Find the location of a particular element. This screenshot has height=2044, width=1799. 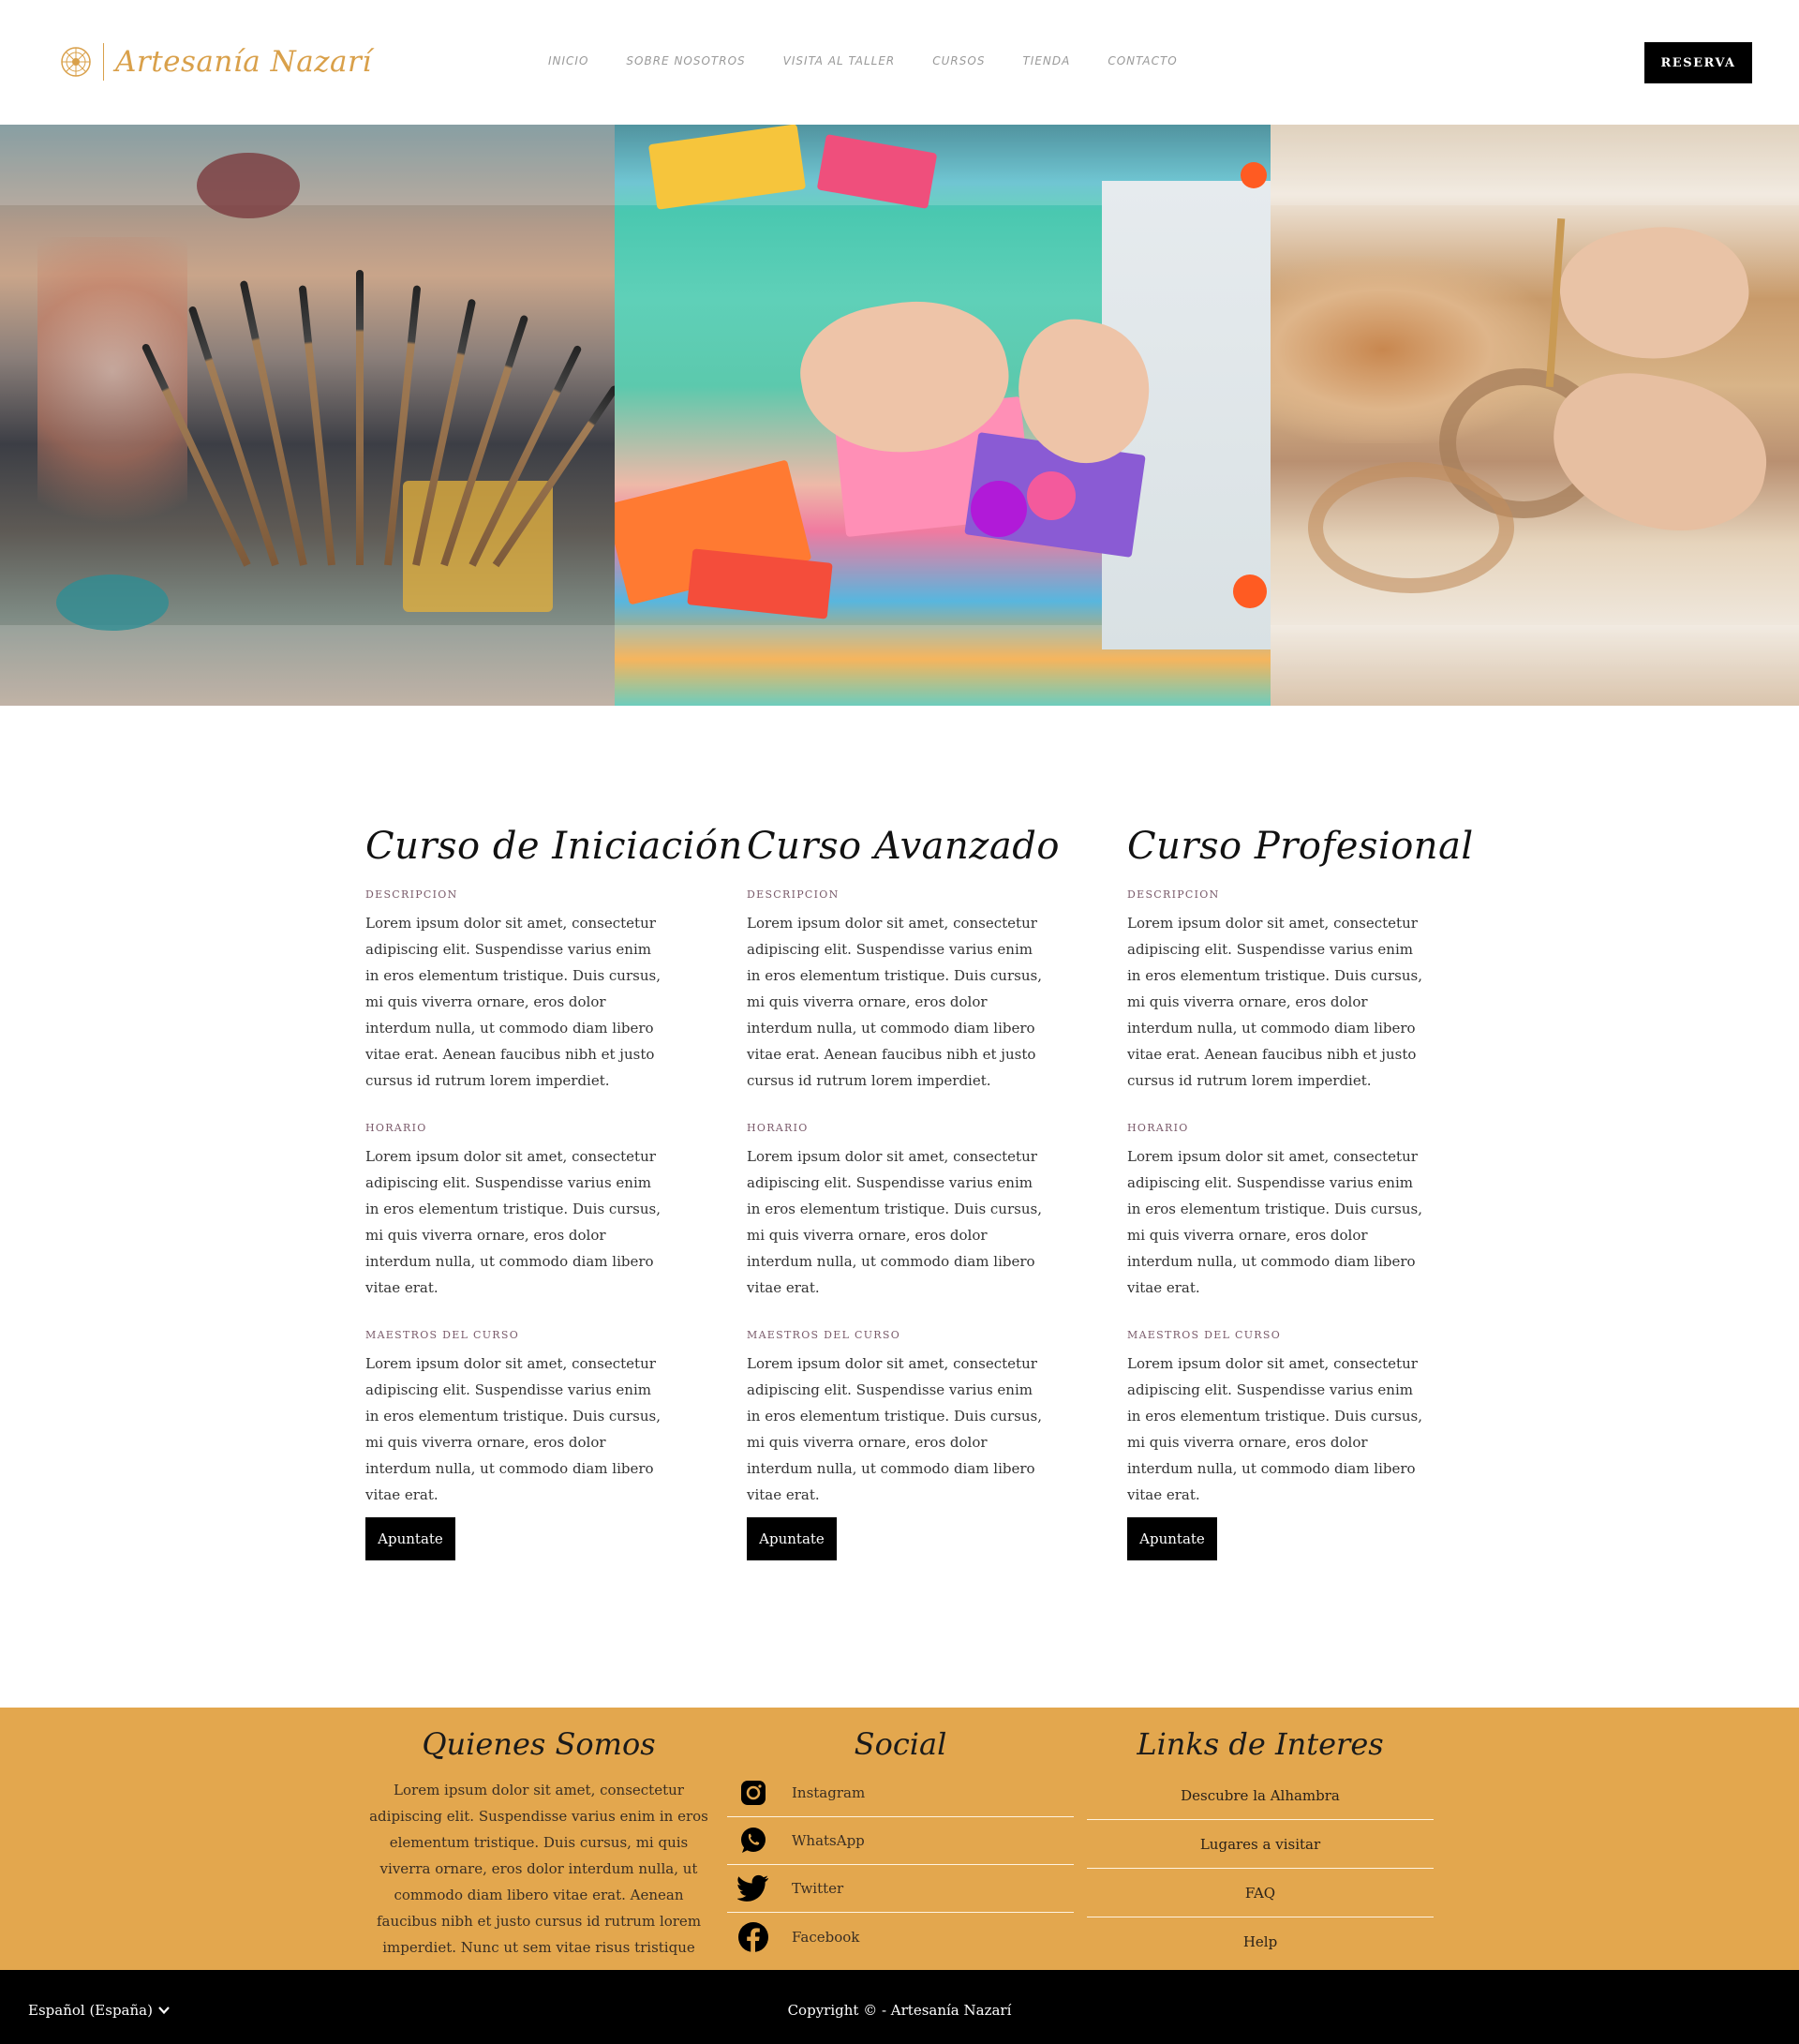

logo: Artesanía Nazarí is located at coordinates (216, 61).